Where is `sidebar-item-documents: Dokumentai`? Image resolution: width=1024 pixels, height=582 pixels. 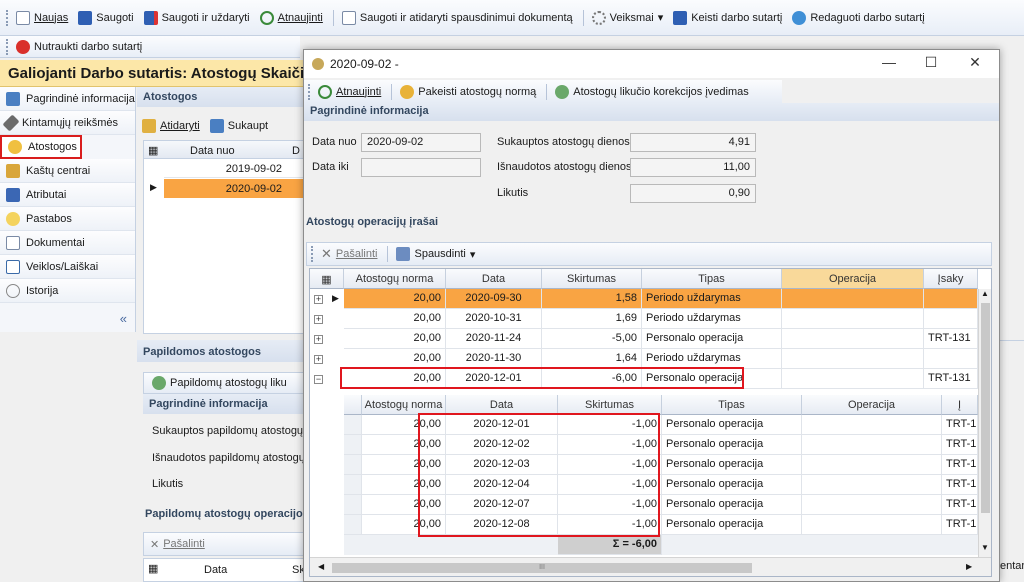 sidebar-item-documents: Dokumentai is located at coordinates (67, 243).